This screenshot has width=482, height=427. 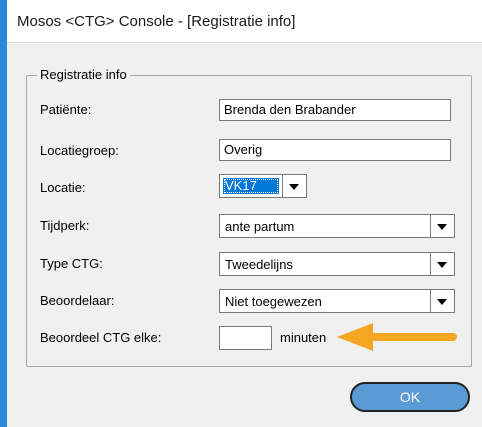 What do you see at coordinates (156, 21) in the screenshot?
I see `window-title: Mosos <CTG> Console - [Registratie info]` at bounding box center [156, 21].